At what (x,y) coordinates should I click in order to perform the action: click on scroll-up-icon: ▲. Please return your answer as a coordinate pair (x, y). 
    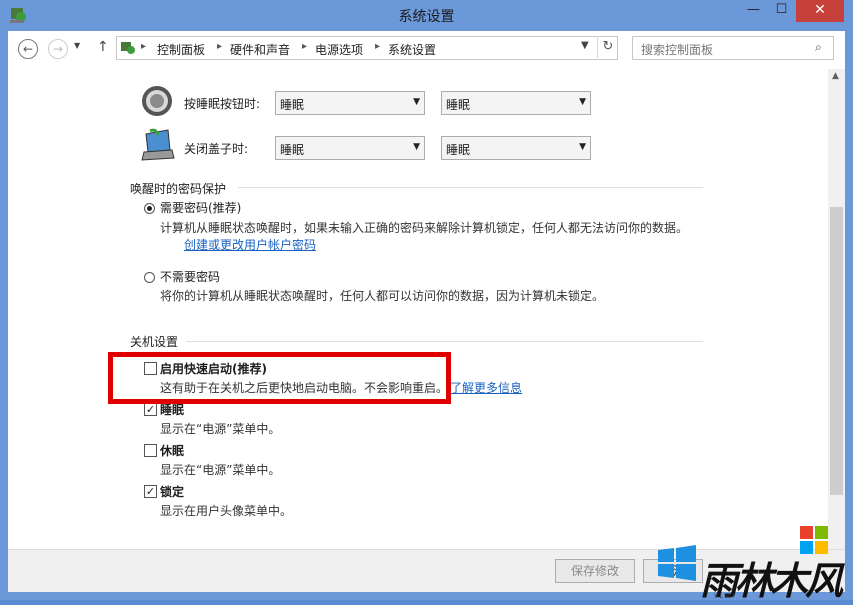
    Looking at the image, I should click on (835, 76).